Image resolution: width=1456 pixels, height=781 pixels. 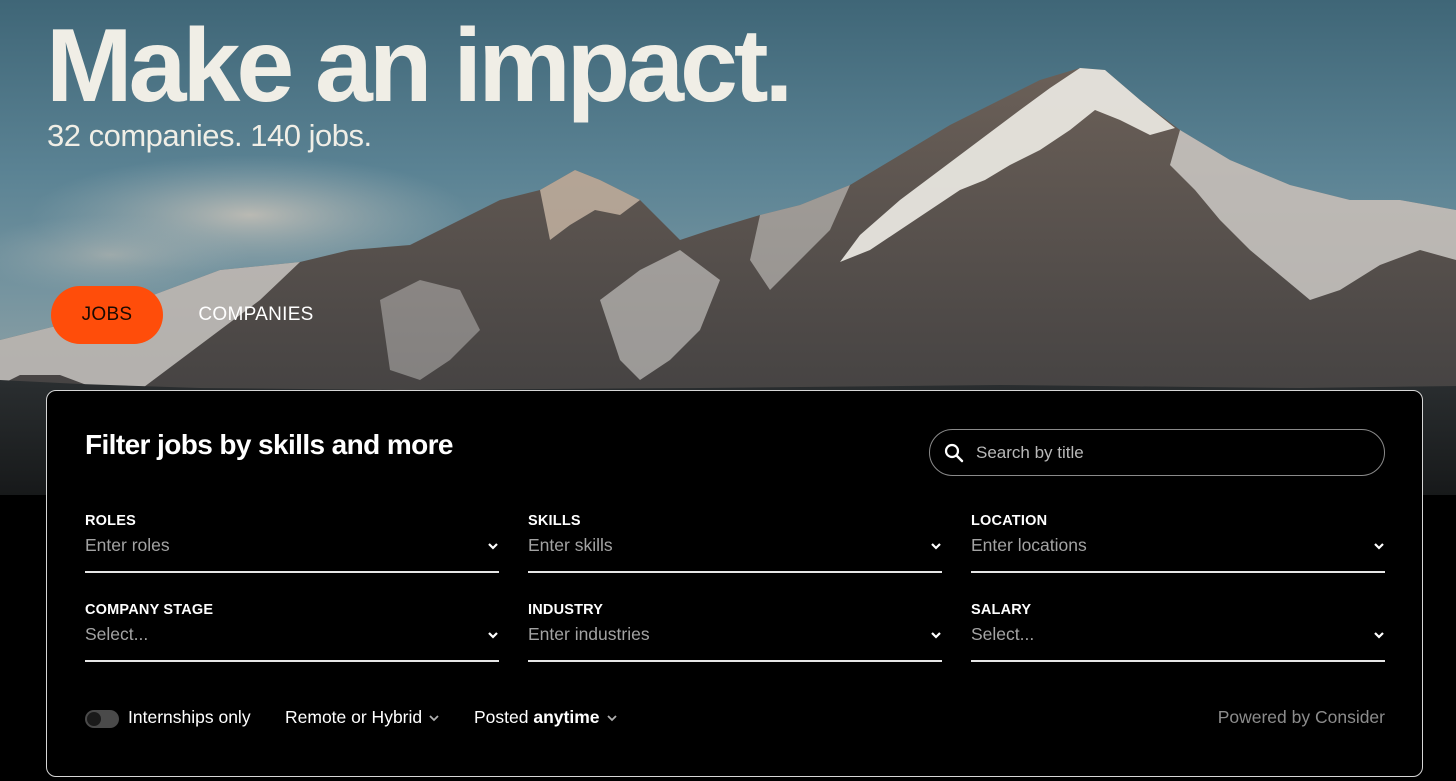 I want to click on toggle-knob, so click(x=94, y=719).